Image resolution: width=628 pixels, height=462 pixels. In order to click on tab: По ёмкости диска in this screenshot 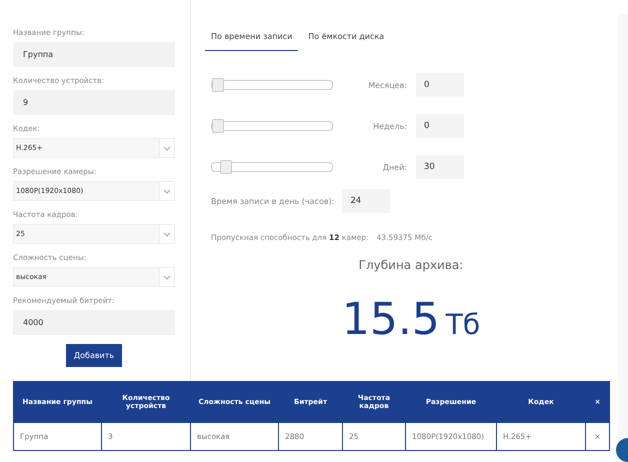, I will do `click(346, 41)`.